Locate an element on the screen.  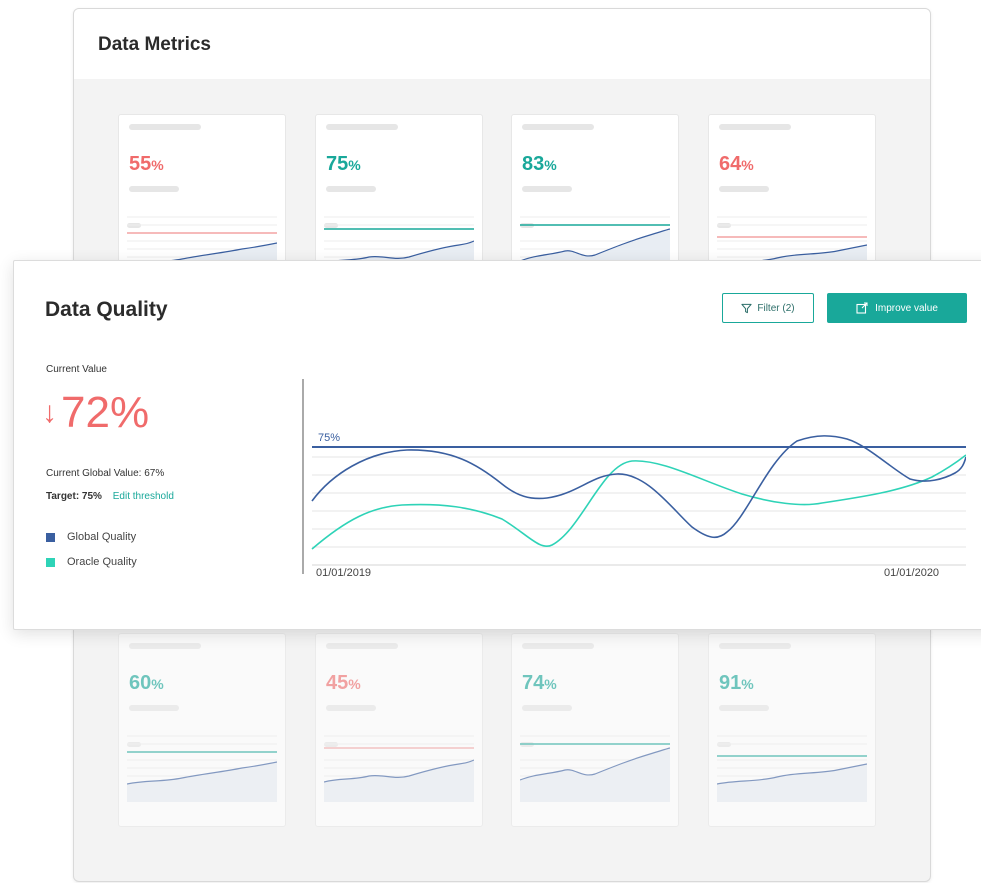
threshold-label: 75% is located at coordinates (329, 438).